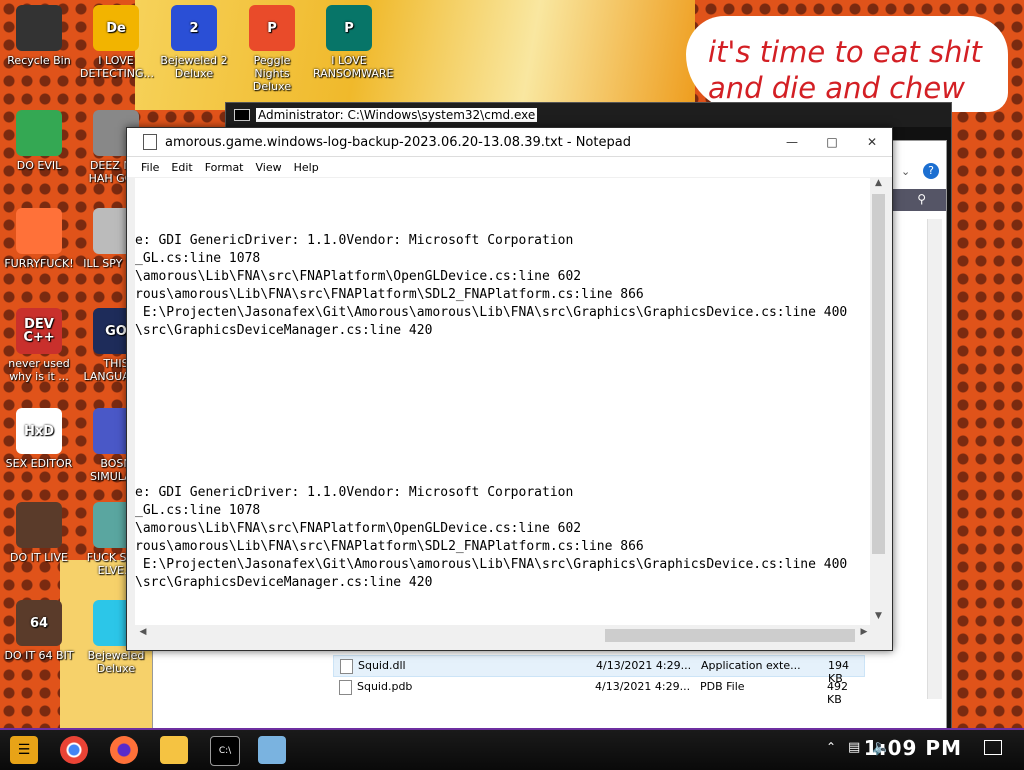 The width and height of the screenshot is (1024, 770). I want to click on desktop-icon: P Peggle Nights Deluxe, so click(272, 49).